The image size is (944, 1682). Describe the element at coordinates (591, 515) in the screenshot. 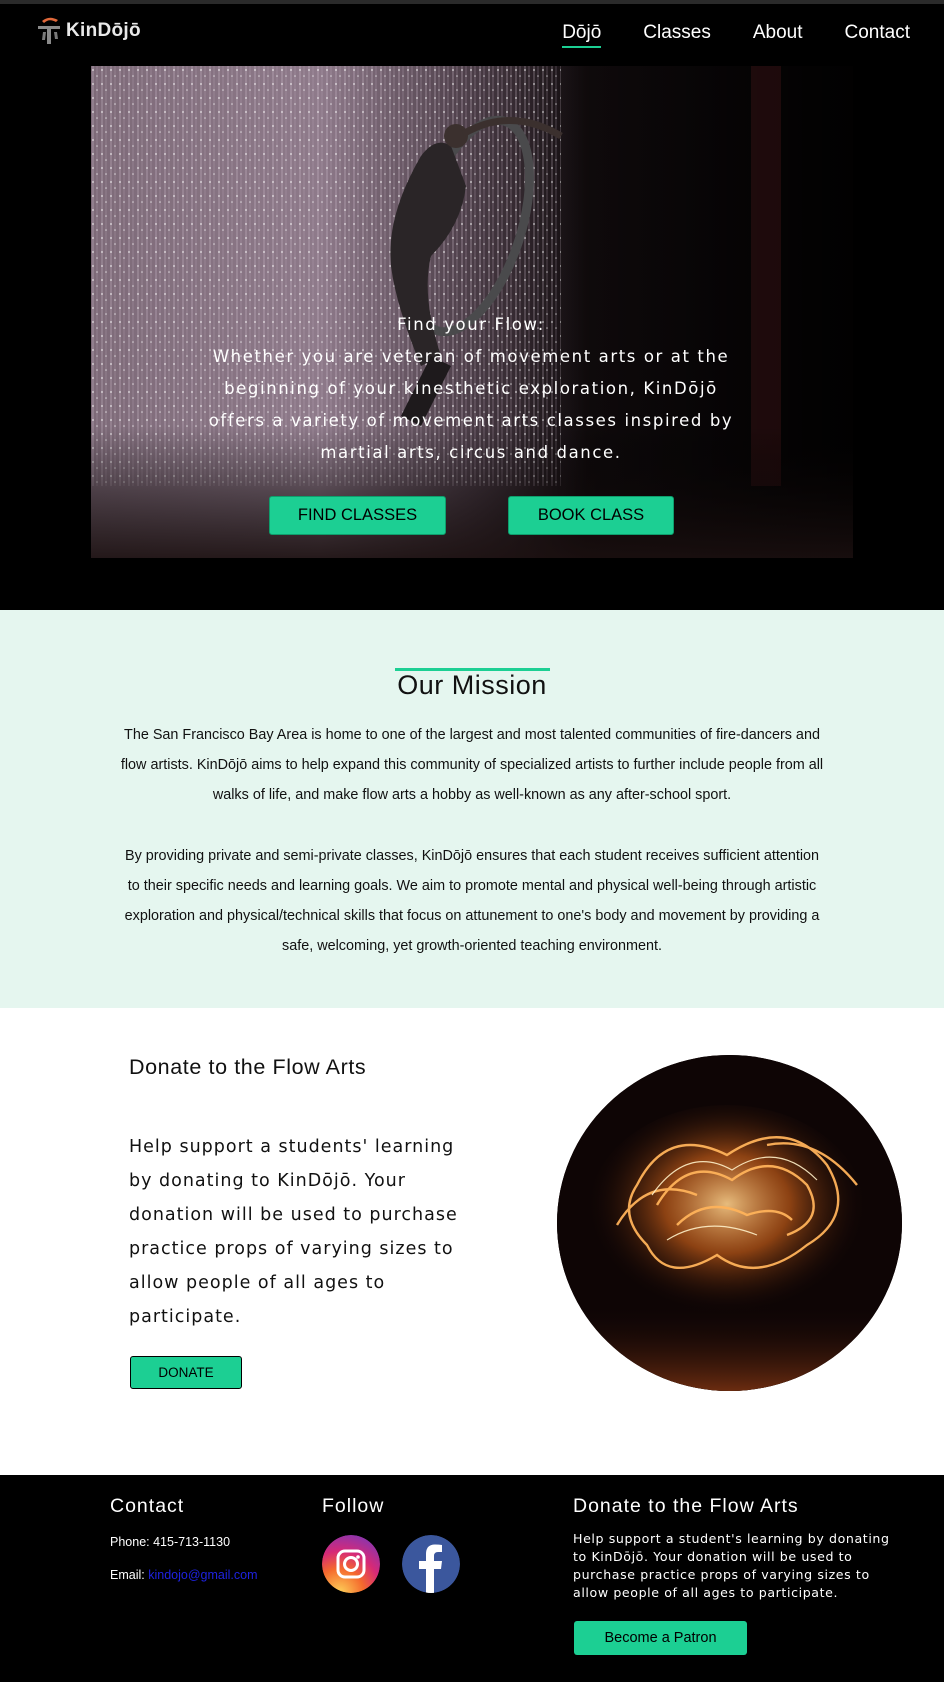

I see `book-class-button: BOOK CLASS` at that location.